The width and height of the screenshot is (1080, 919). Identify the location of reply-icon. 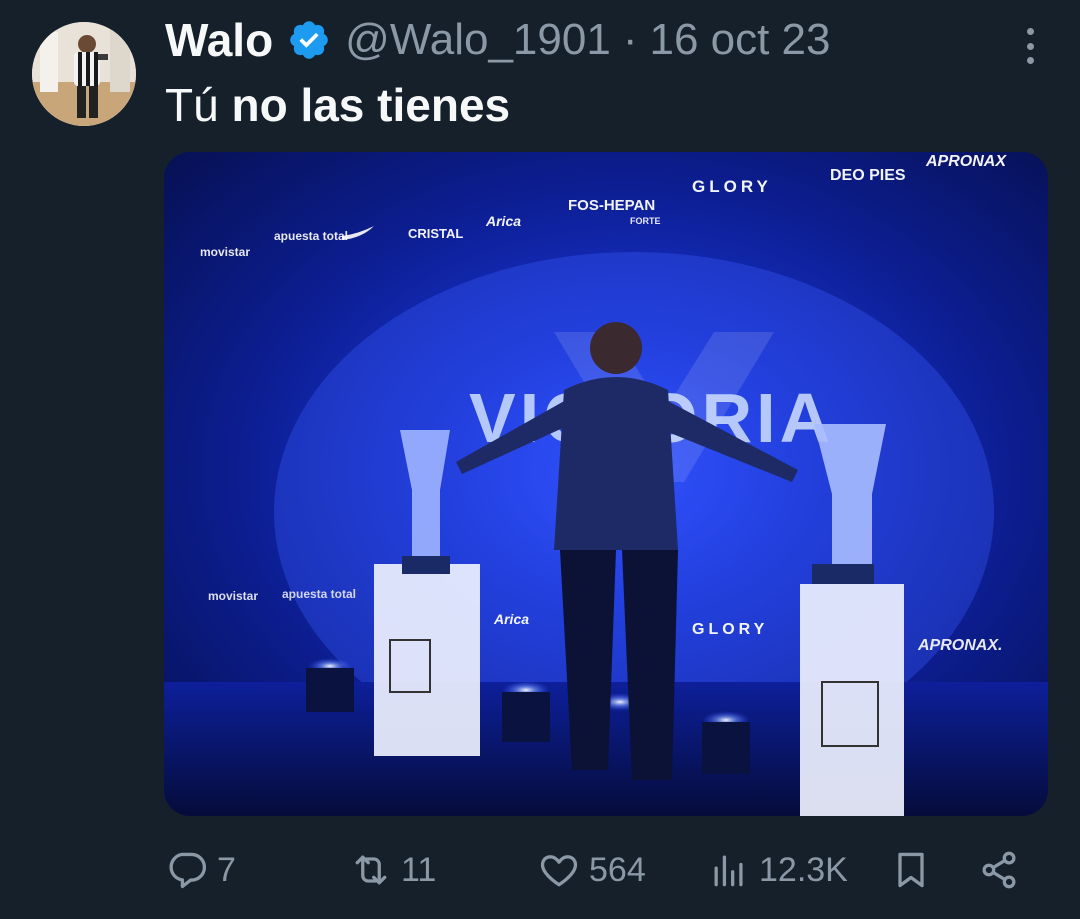
(188, 870).